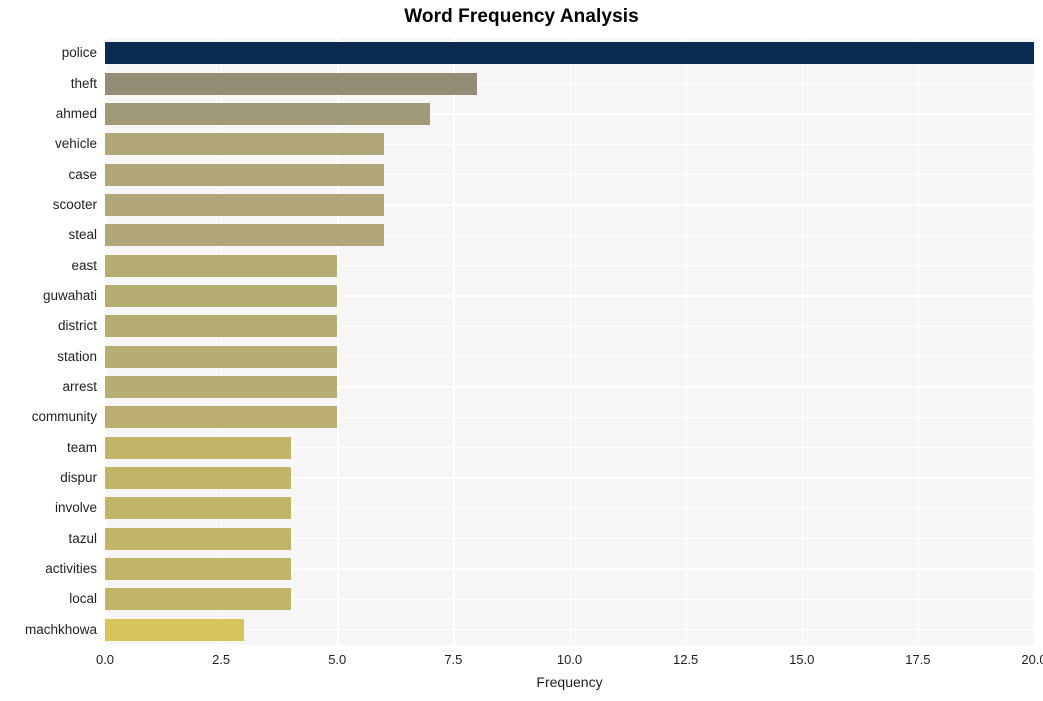 This screenshot has width=1043, height=701. I want to click on y-axis-tick-label: activities, so click(71, 569).